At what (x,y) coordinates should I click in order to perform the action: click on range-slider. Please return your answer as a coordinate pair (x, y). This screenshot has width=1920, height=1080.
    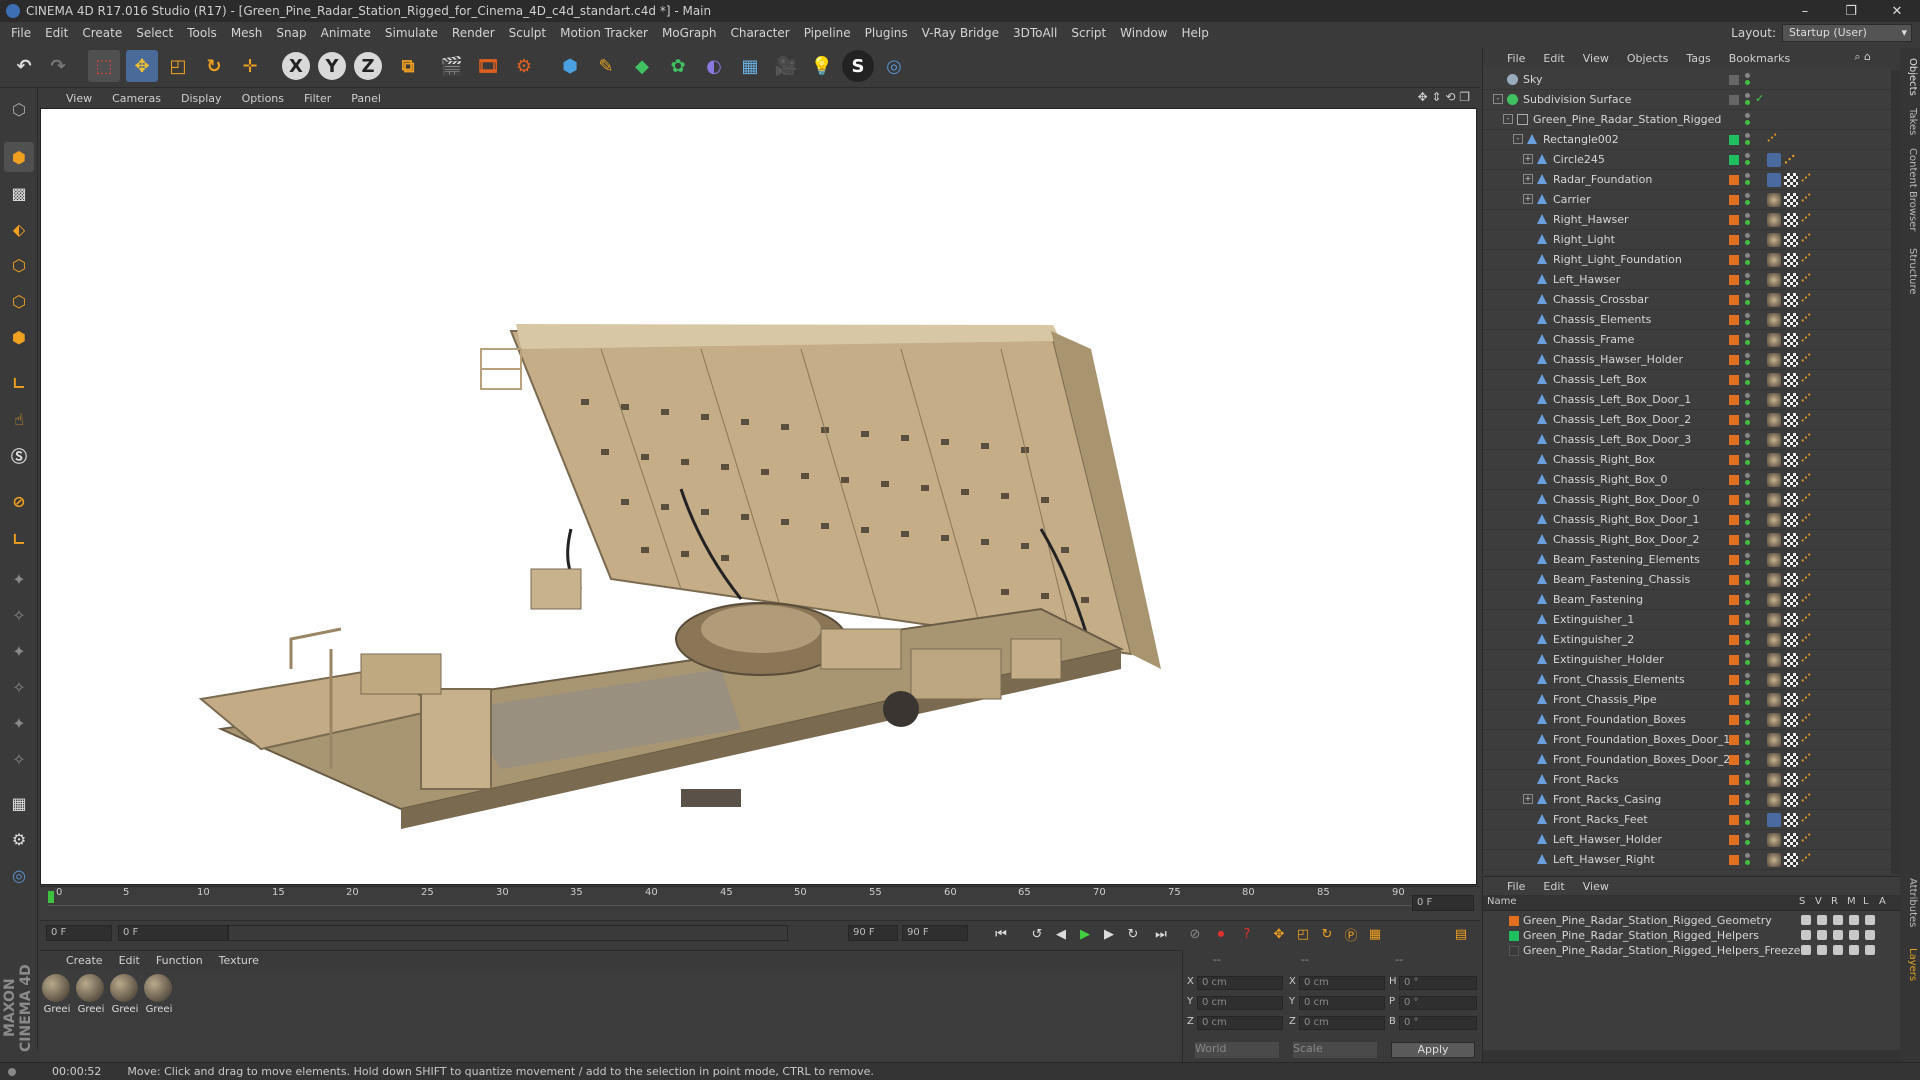
    Looking at the image, I should click on (508, 933).